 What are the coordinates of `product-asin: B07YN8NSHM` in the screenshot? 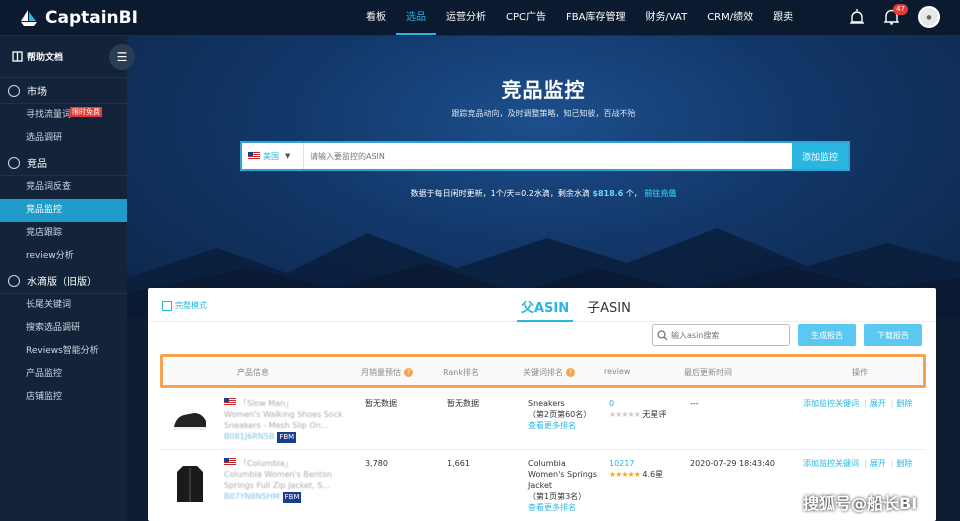 It's located at (252, 496).